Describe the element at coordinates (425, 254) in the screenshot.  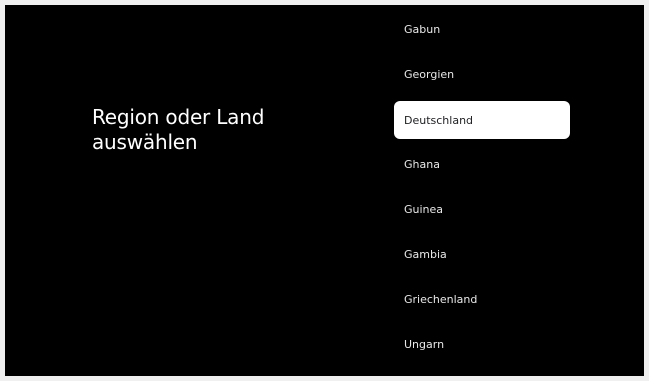
I see `country-option-label: Gambia` at that location.